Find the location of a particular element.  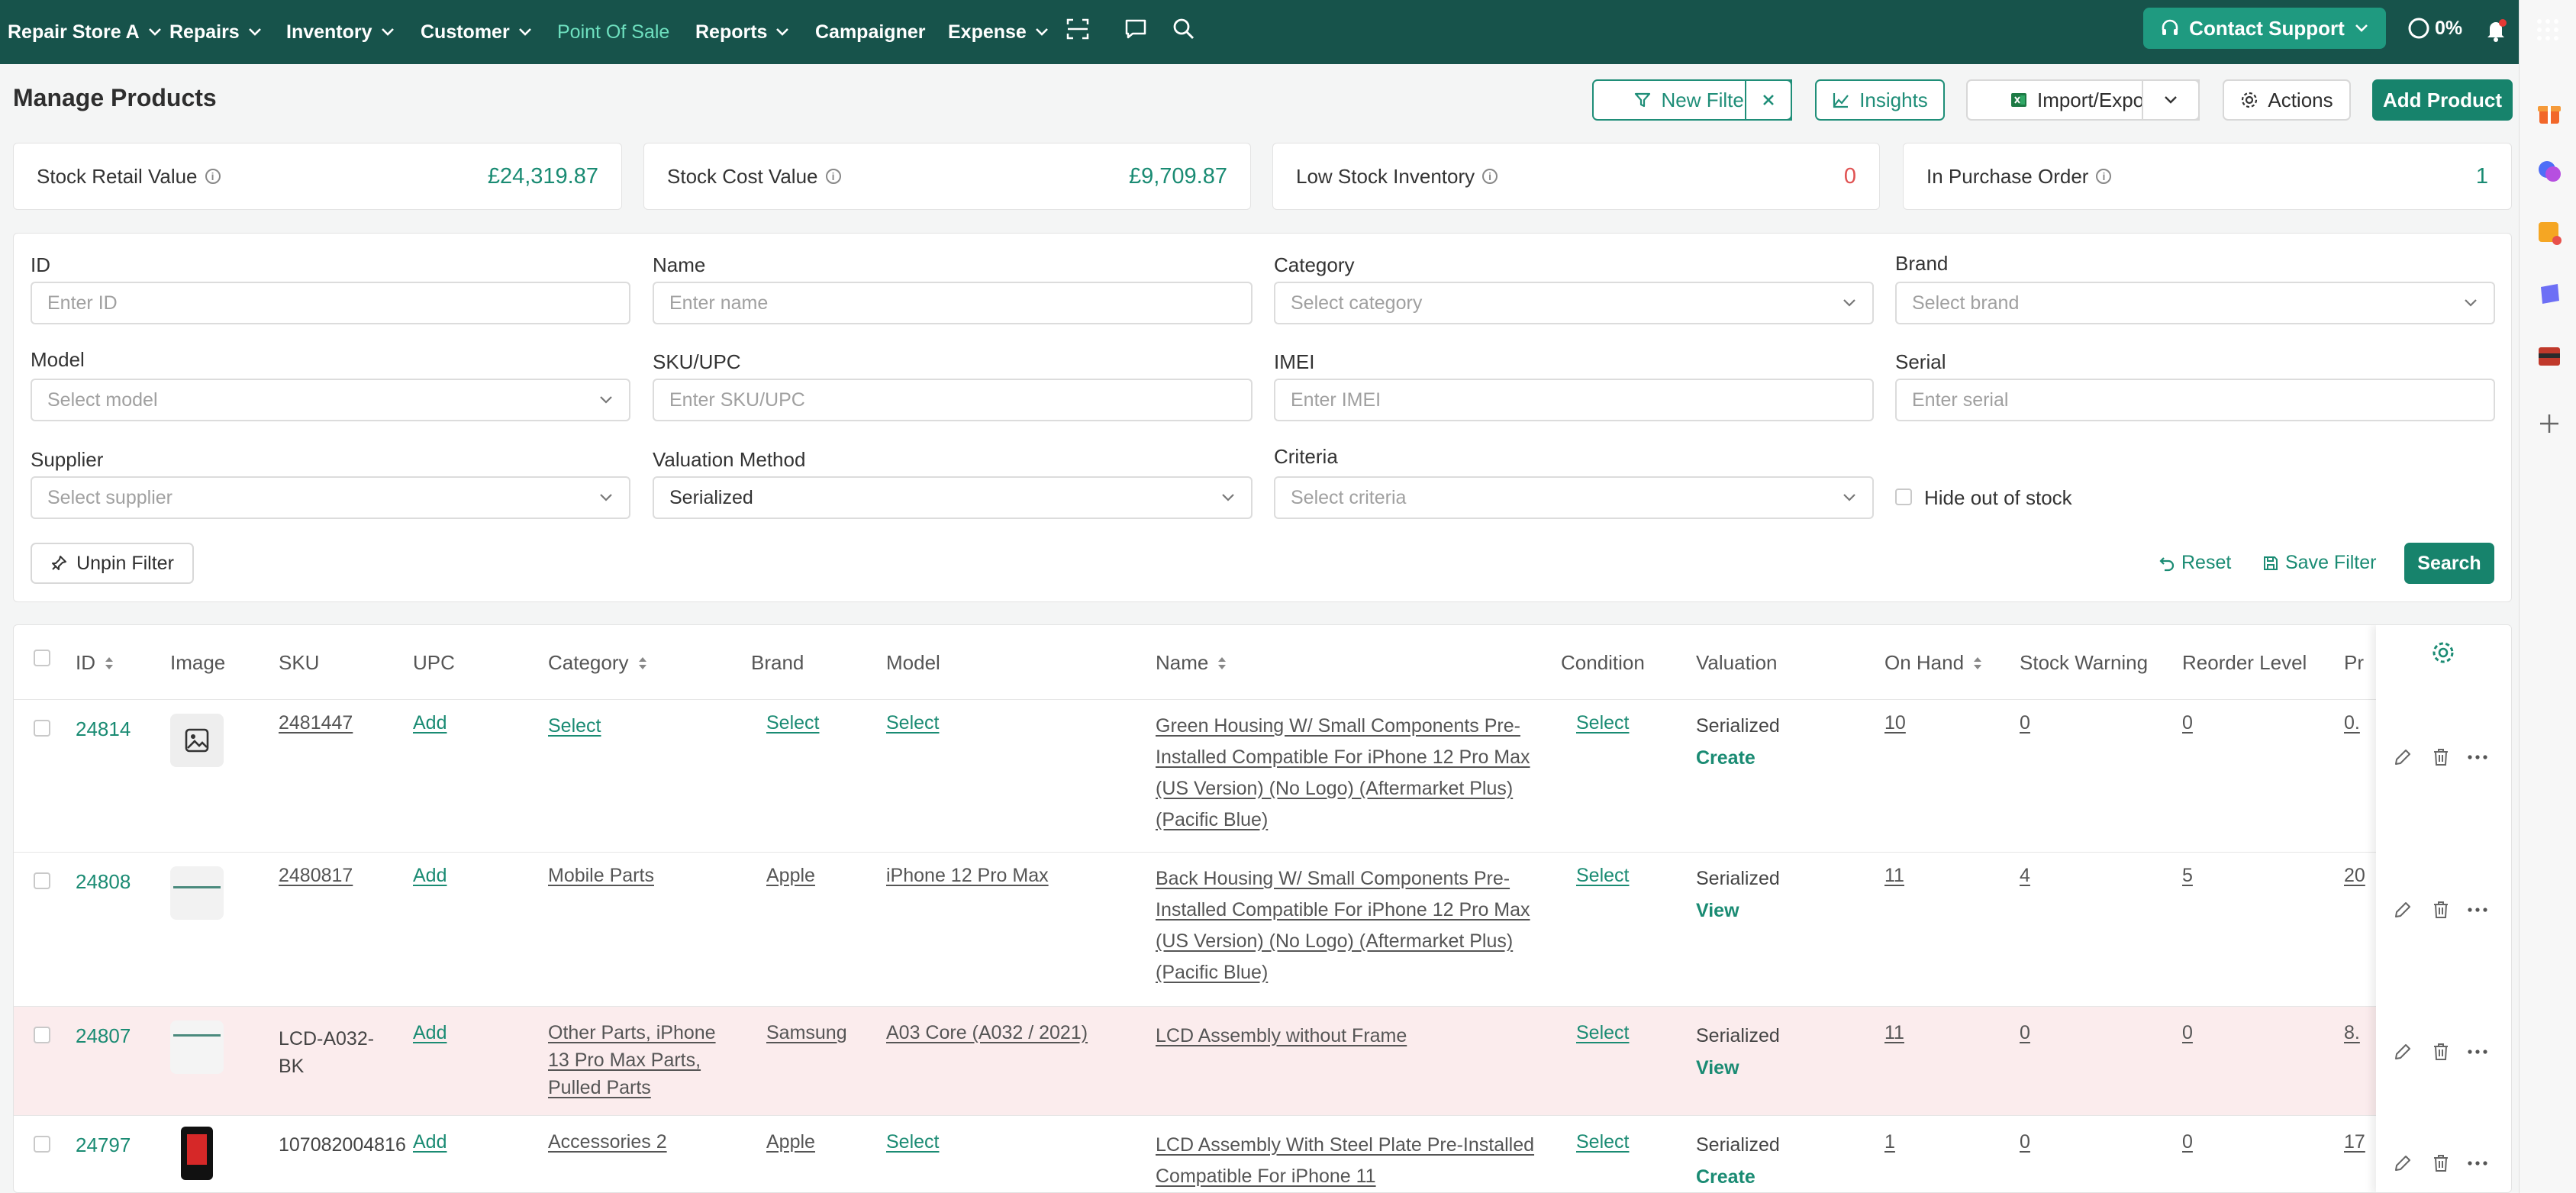

apps-grid-icon is located at coordinates (2548, 30).